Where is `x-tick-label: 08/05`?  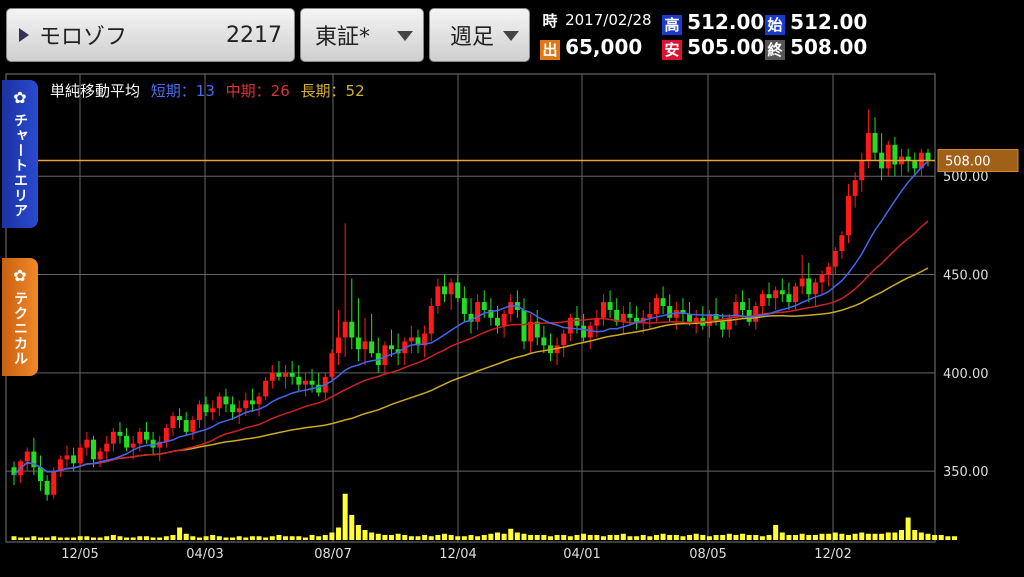 x-tick-label: 08/05 is located at coordinates (707, 554).